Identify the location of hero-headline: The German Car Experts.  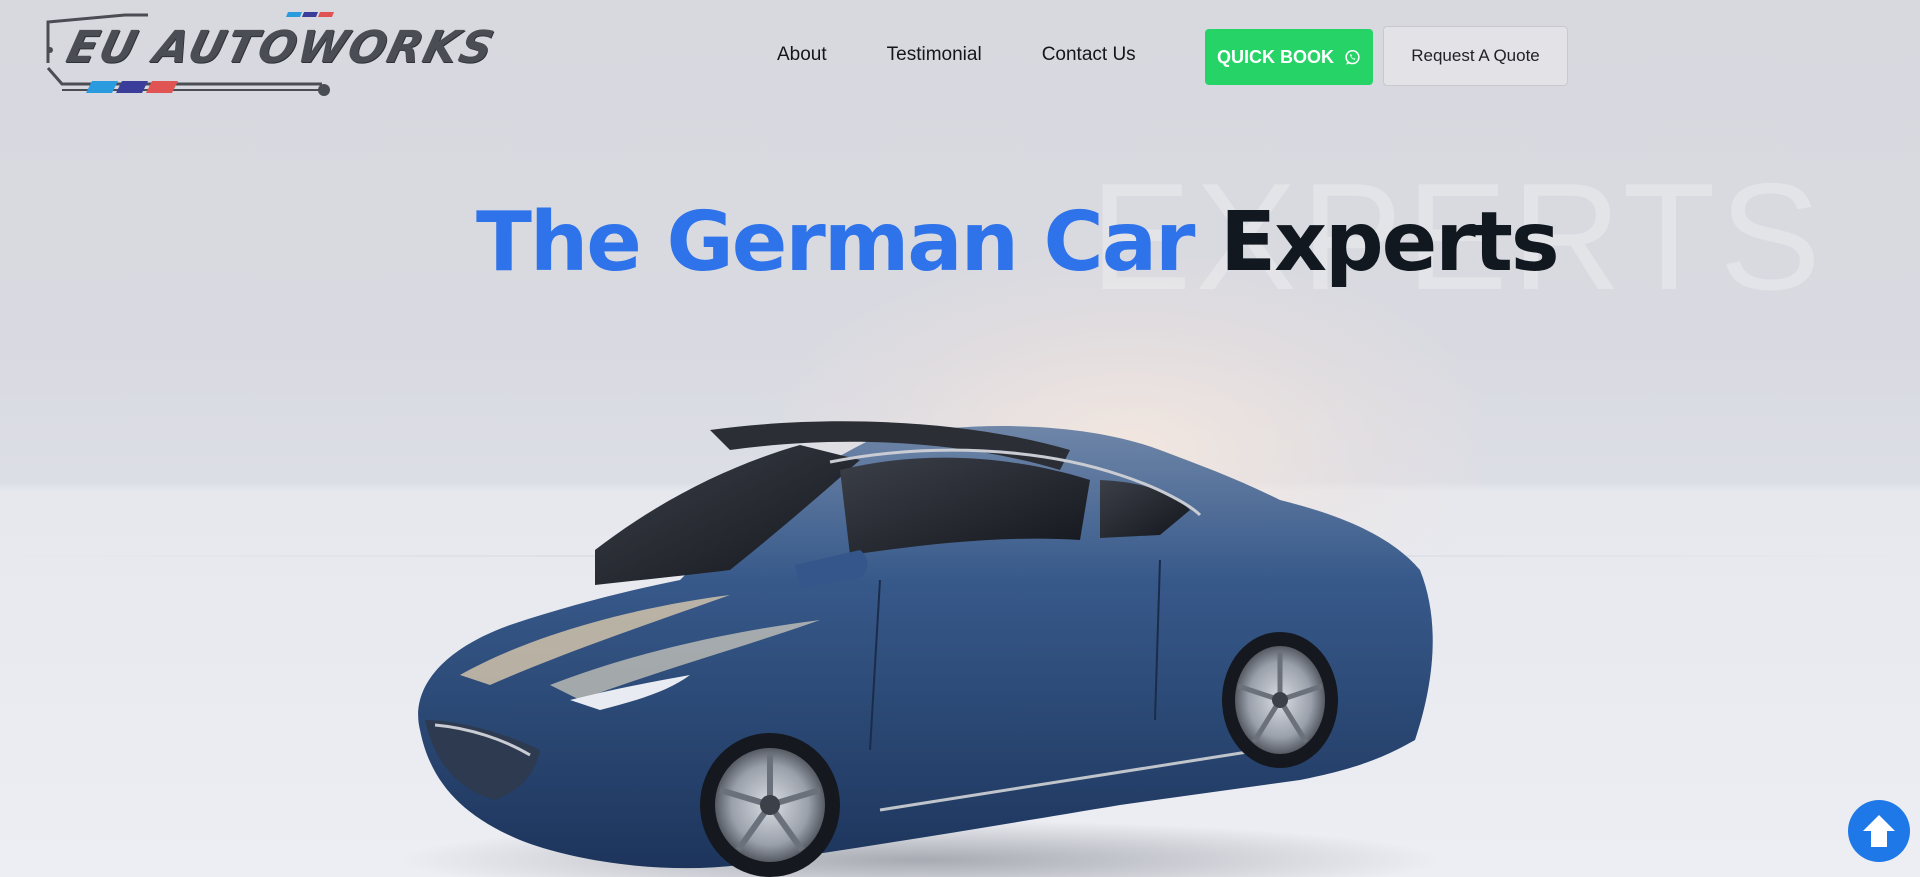
(1018, 242).